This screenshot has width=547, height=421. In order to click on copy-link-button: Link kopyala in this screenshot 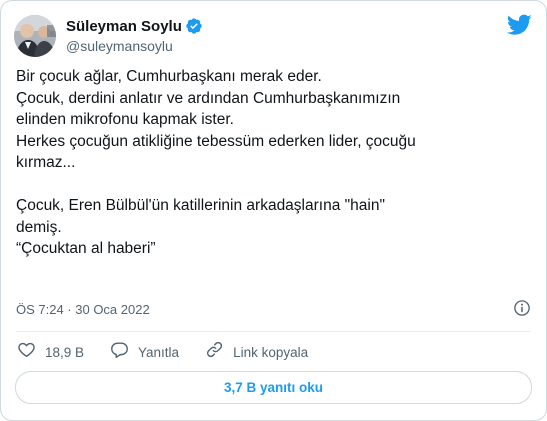, I will do `click(256, 352)`.